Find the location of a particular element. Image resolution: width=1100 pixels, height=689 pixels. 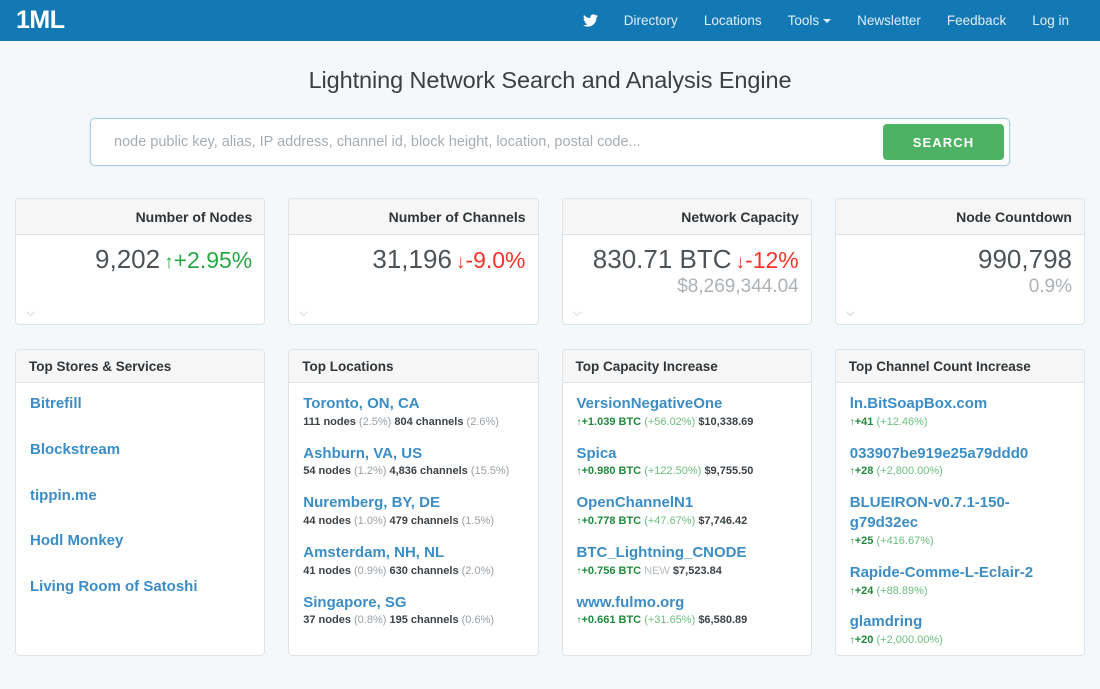

capacity-fiat: $7,523.84 is located at coordinates (697, 570).